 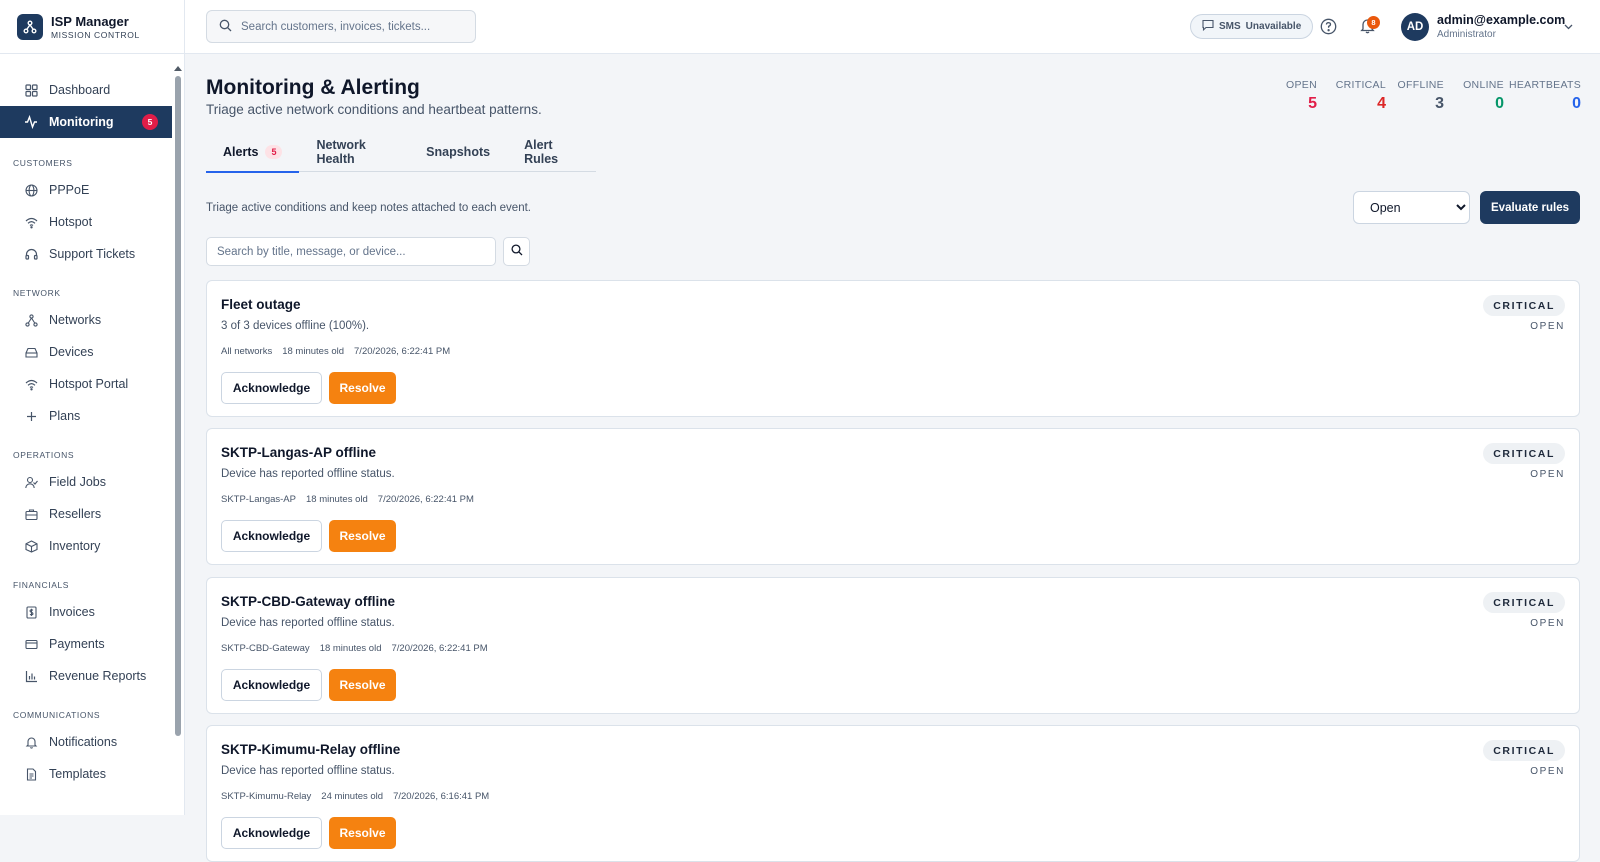 What do you see at coordinates (1544, 85) in the screenshot?
I see `stat-label: HEARTBEATS` at bounding box center [1544, 85].